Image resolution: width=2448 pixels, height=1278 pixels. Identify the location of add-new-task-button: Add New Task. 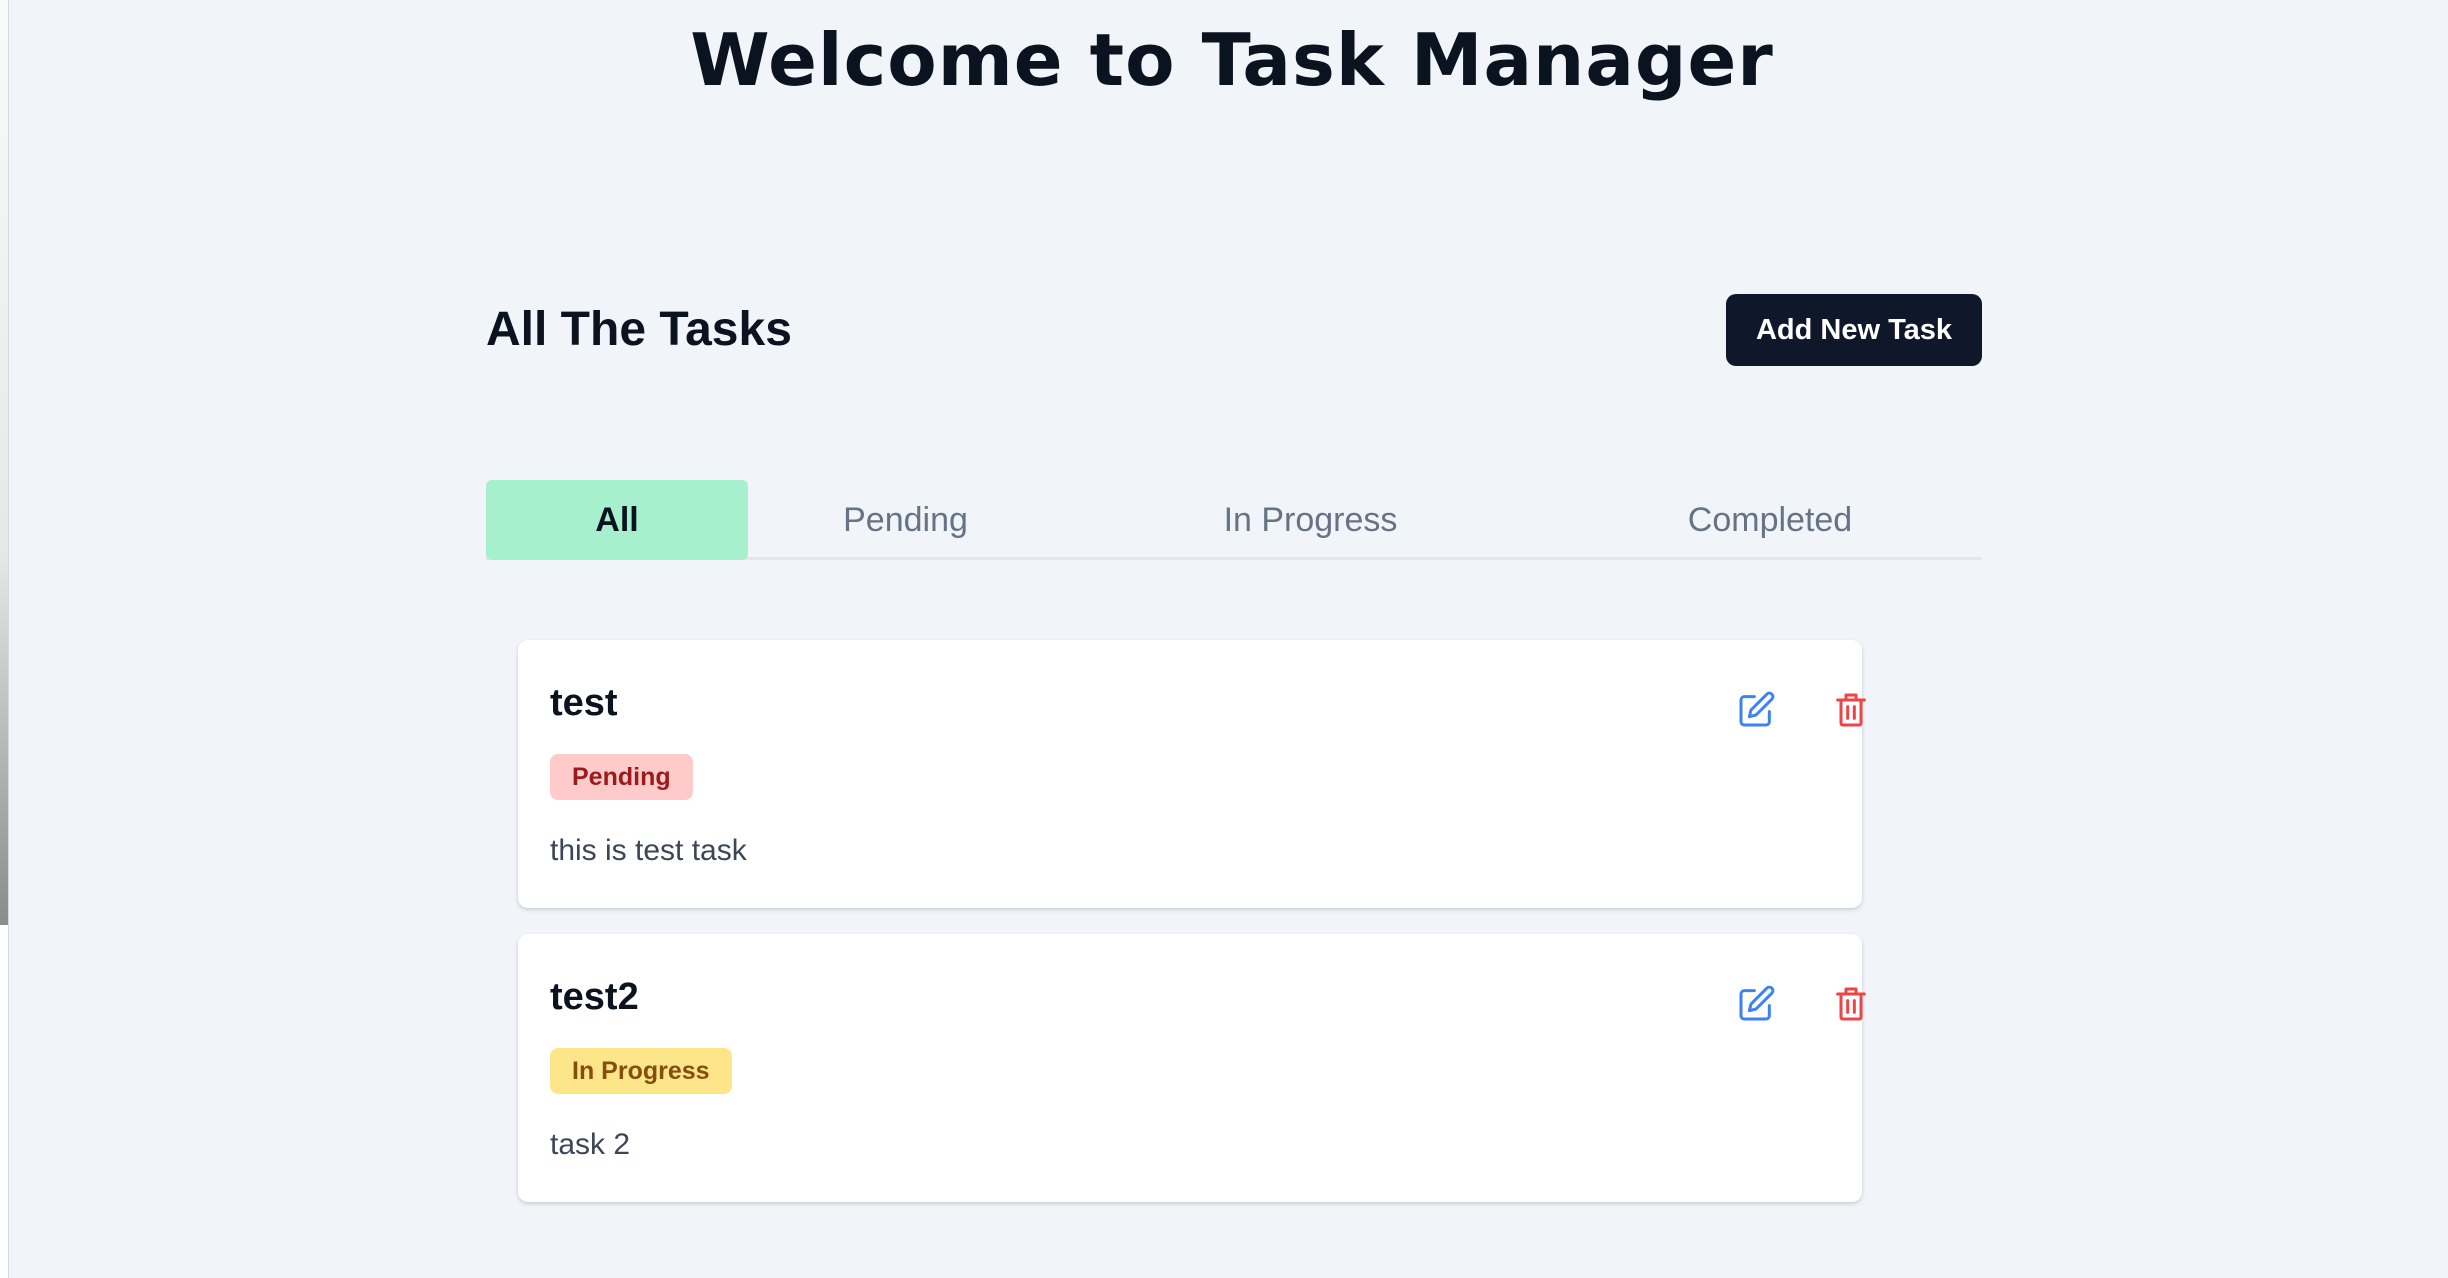
(1854, 330).